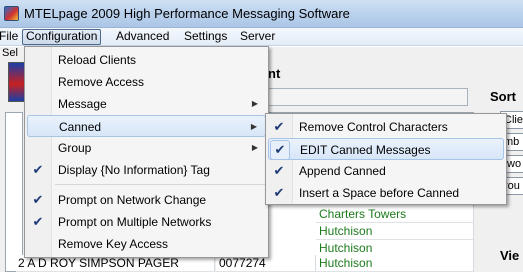 Image resolution: width=523 pixels, height=272 pixels. Describe the element at coordinates (146, 82) in the screenshot. I see `menu-item-remove-access: Remove Access` at that location.